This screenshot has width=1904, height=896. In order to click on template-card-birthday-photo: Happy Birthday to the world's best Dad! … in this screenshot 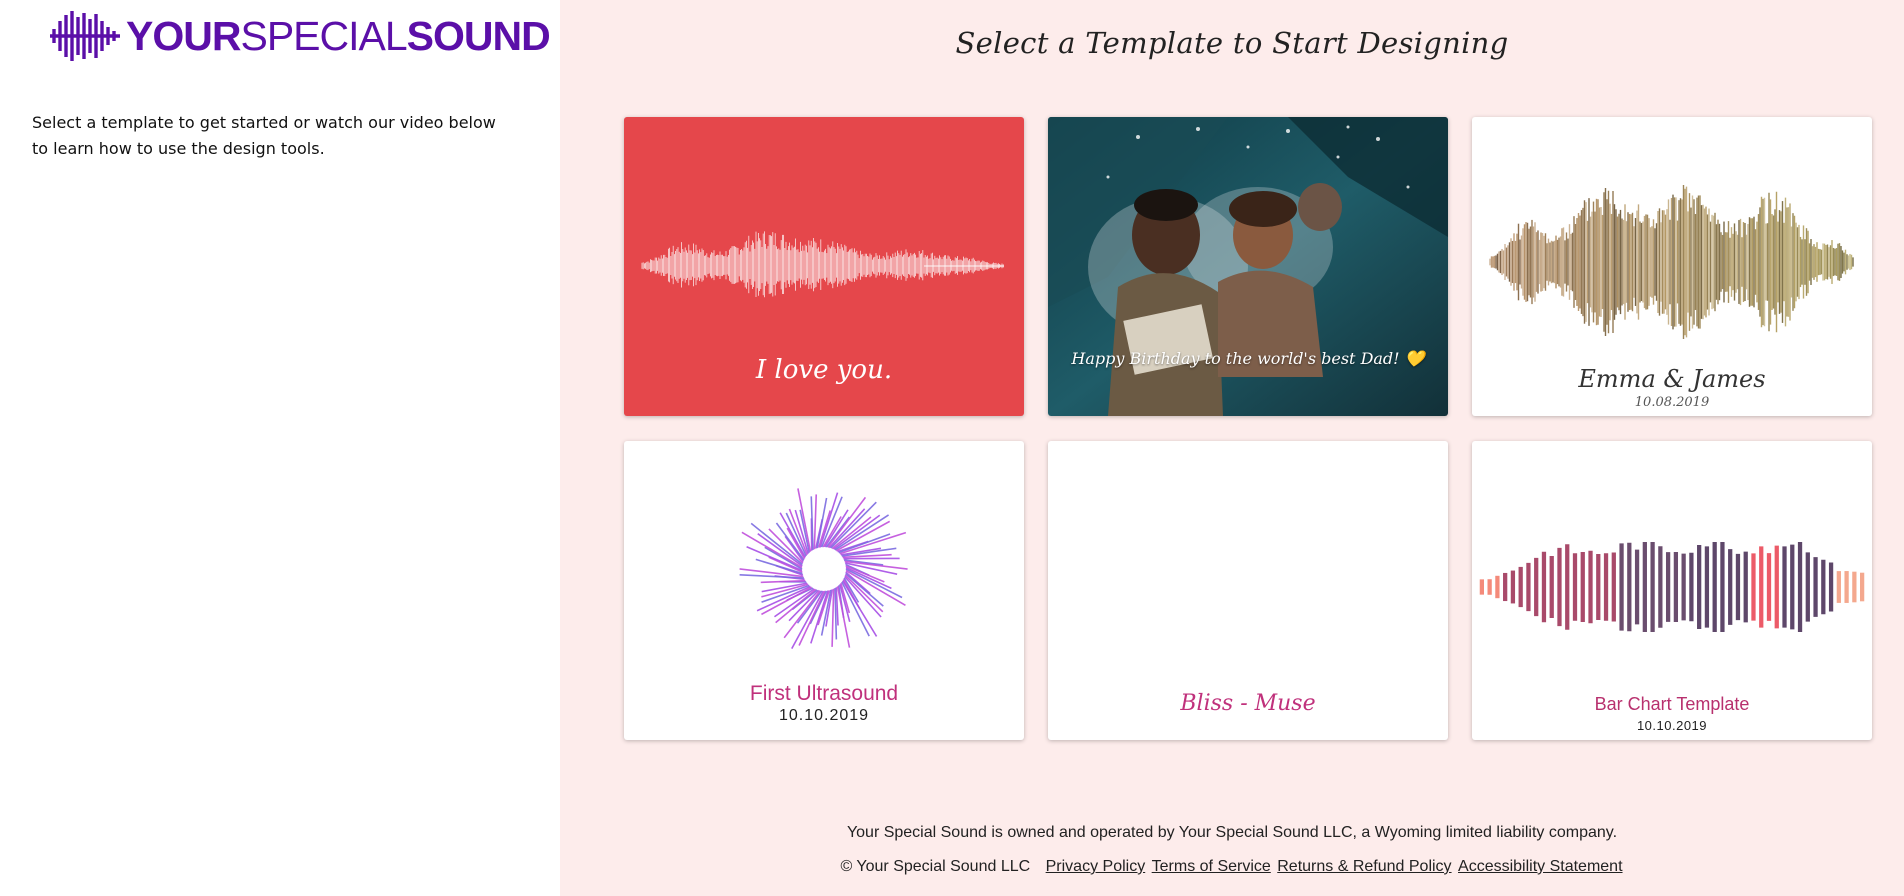, I will do `click(1248, 266)`.